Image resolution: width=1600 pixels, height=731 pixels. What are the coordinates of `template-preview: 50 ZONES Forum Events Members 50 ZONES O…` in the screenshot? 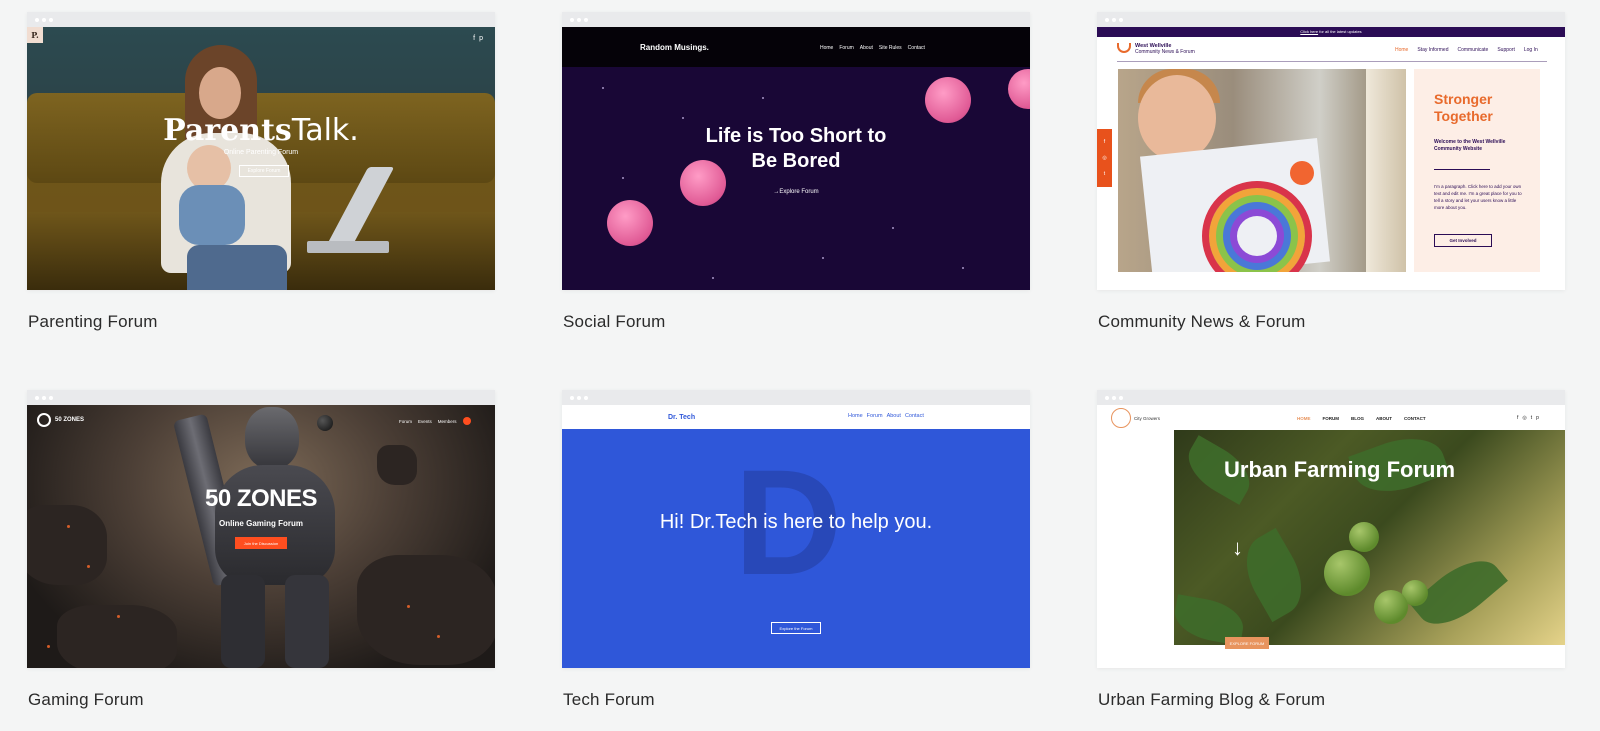 It's located at (261, 529).